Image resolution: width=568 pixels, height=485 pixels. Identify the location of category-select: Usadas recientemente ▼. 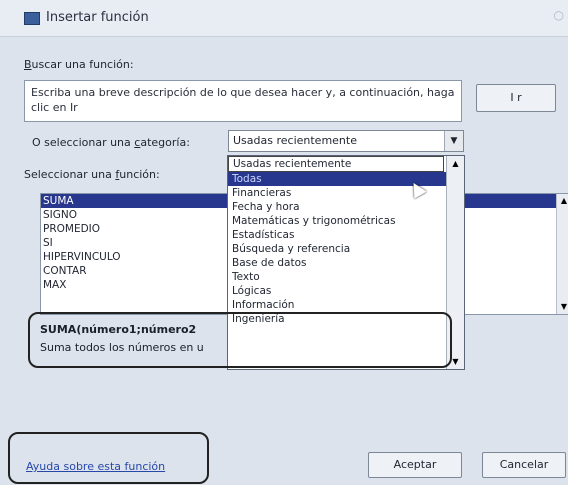
(346, 141).